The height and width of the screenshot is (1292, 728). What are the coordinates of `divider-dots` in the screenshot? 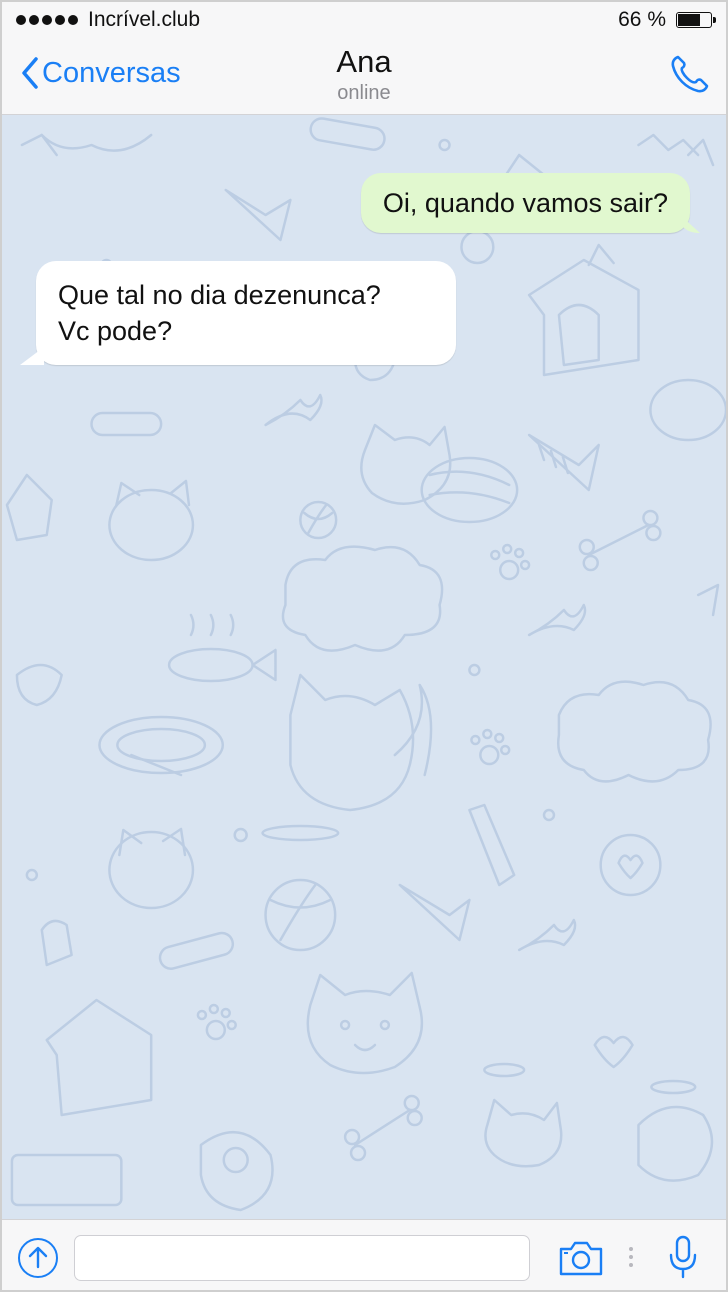 It's located at (631, 1257).